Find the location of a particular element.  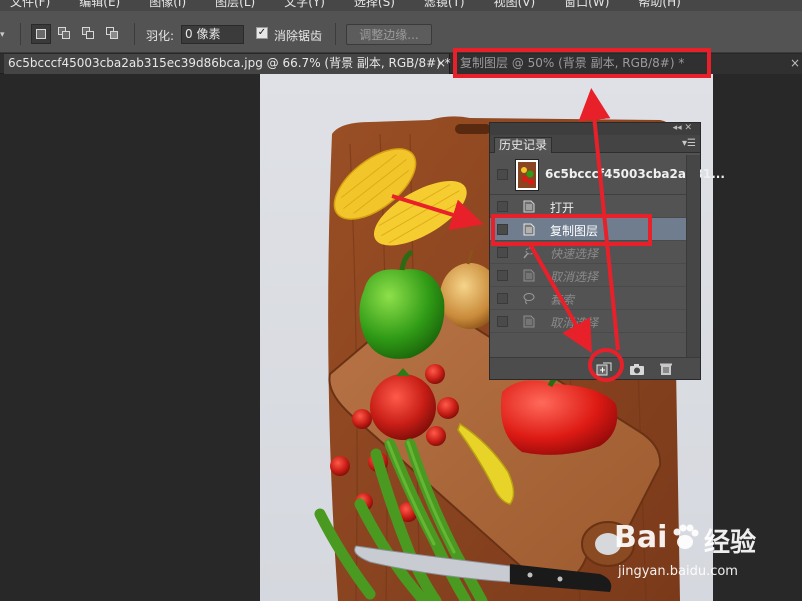

menu-help: 帮助(H) is located at coordinates (659, 5).